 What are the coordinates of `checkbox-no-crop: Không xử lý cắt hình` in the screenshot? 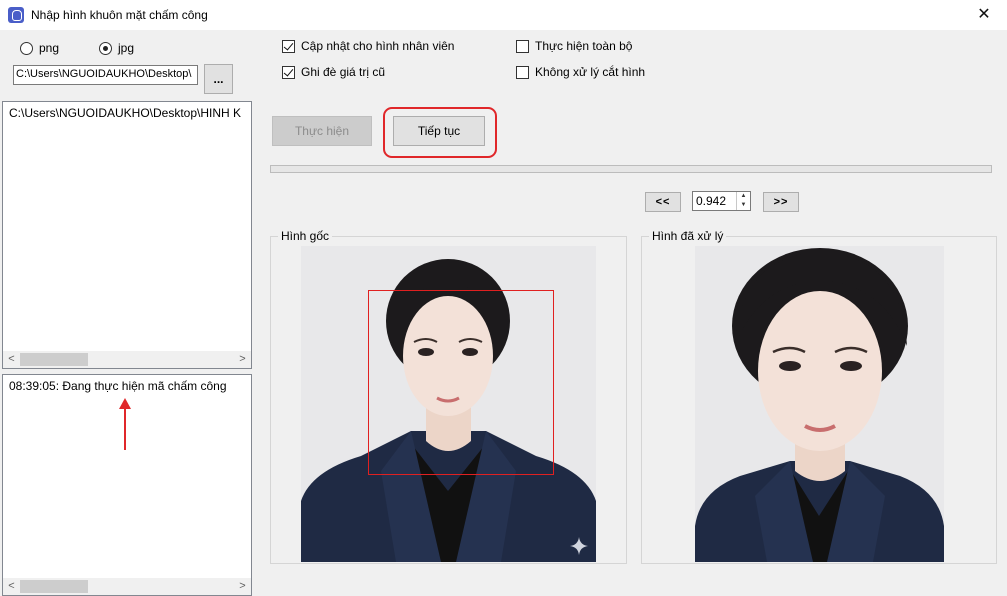 It's located at (580, 72).